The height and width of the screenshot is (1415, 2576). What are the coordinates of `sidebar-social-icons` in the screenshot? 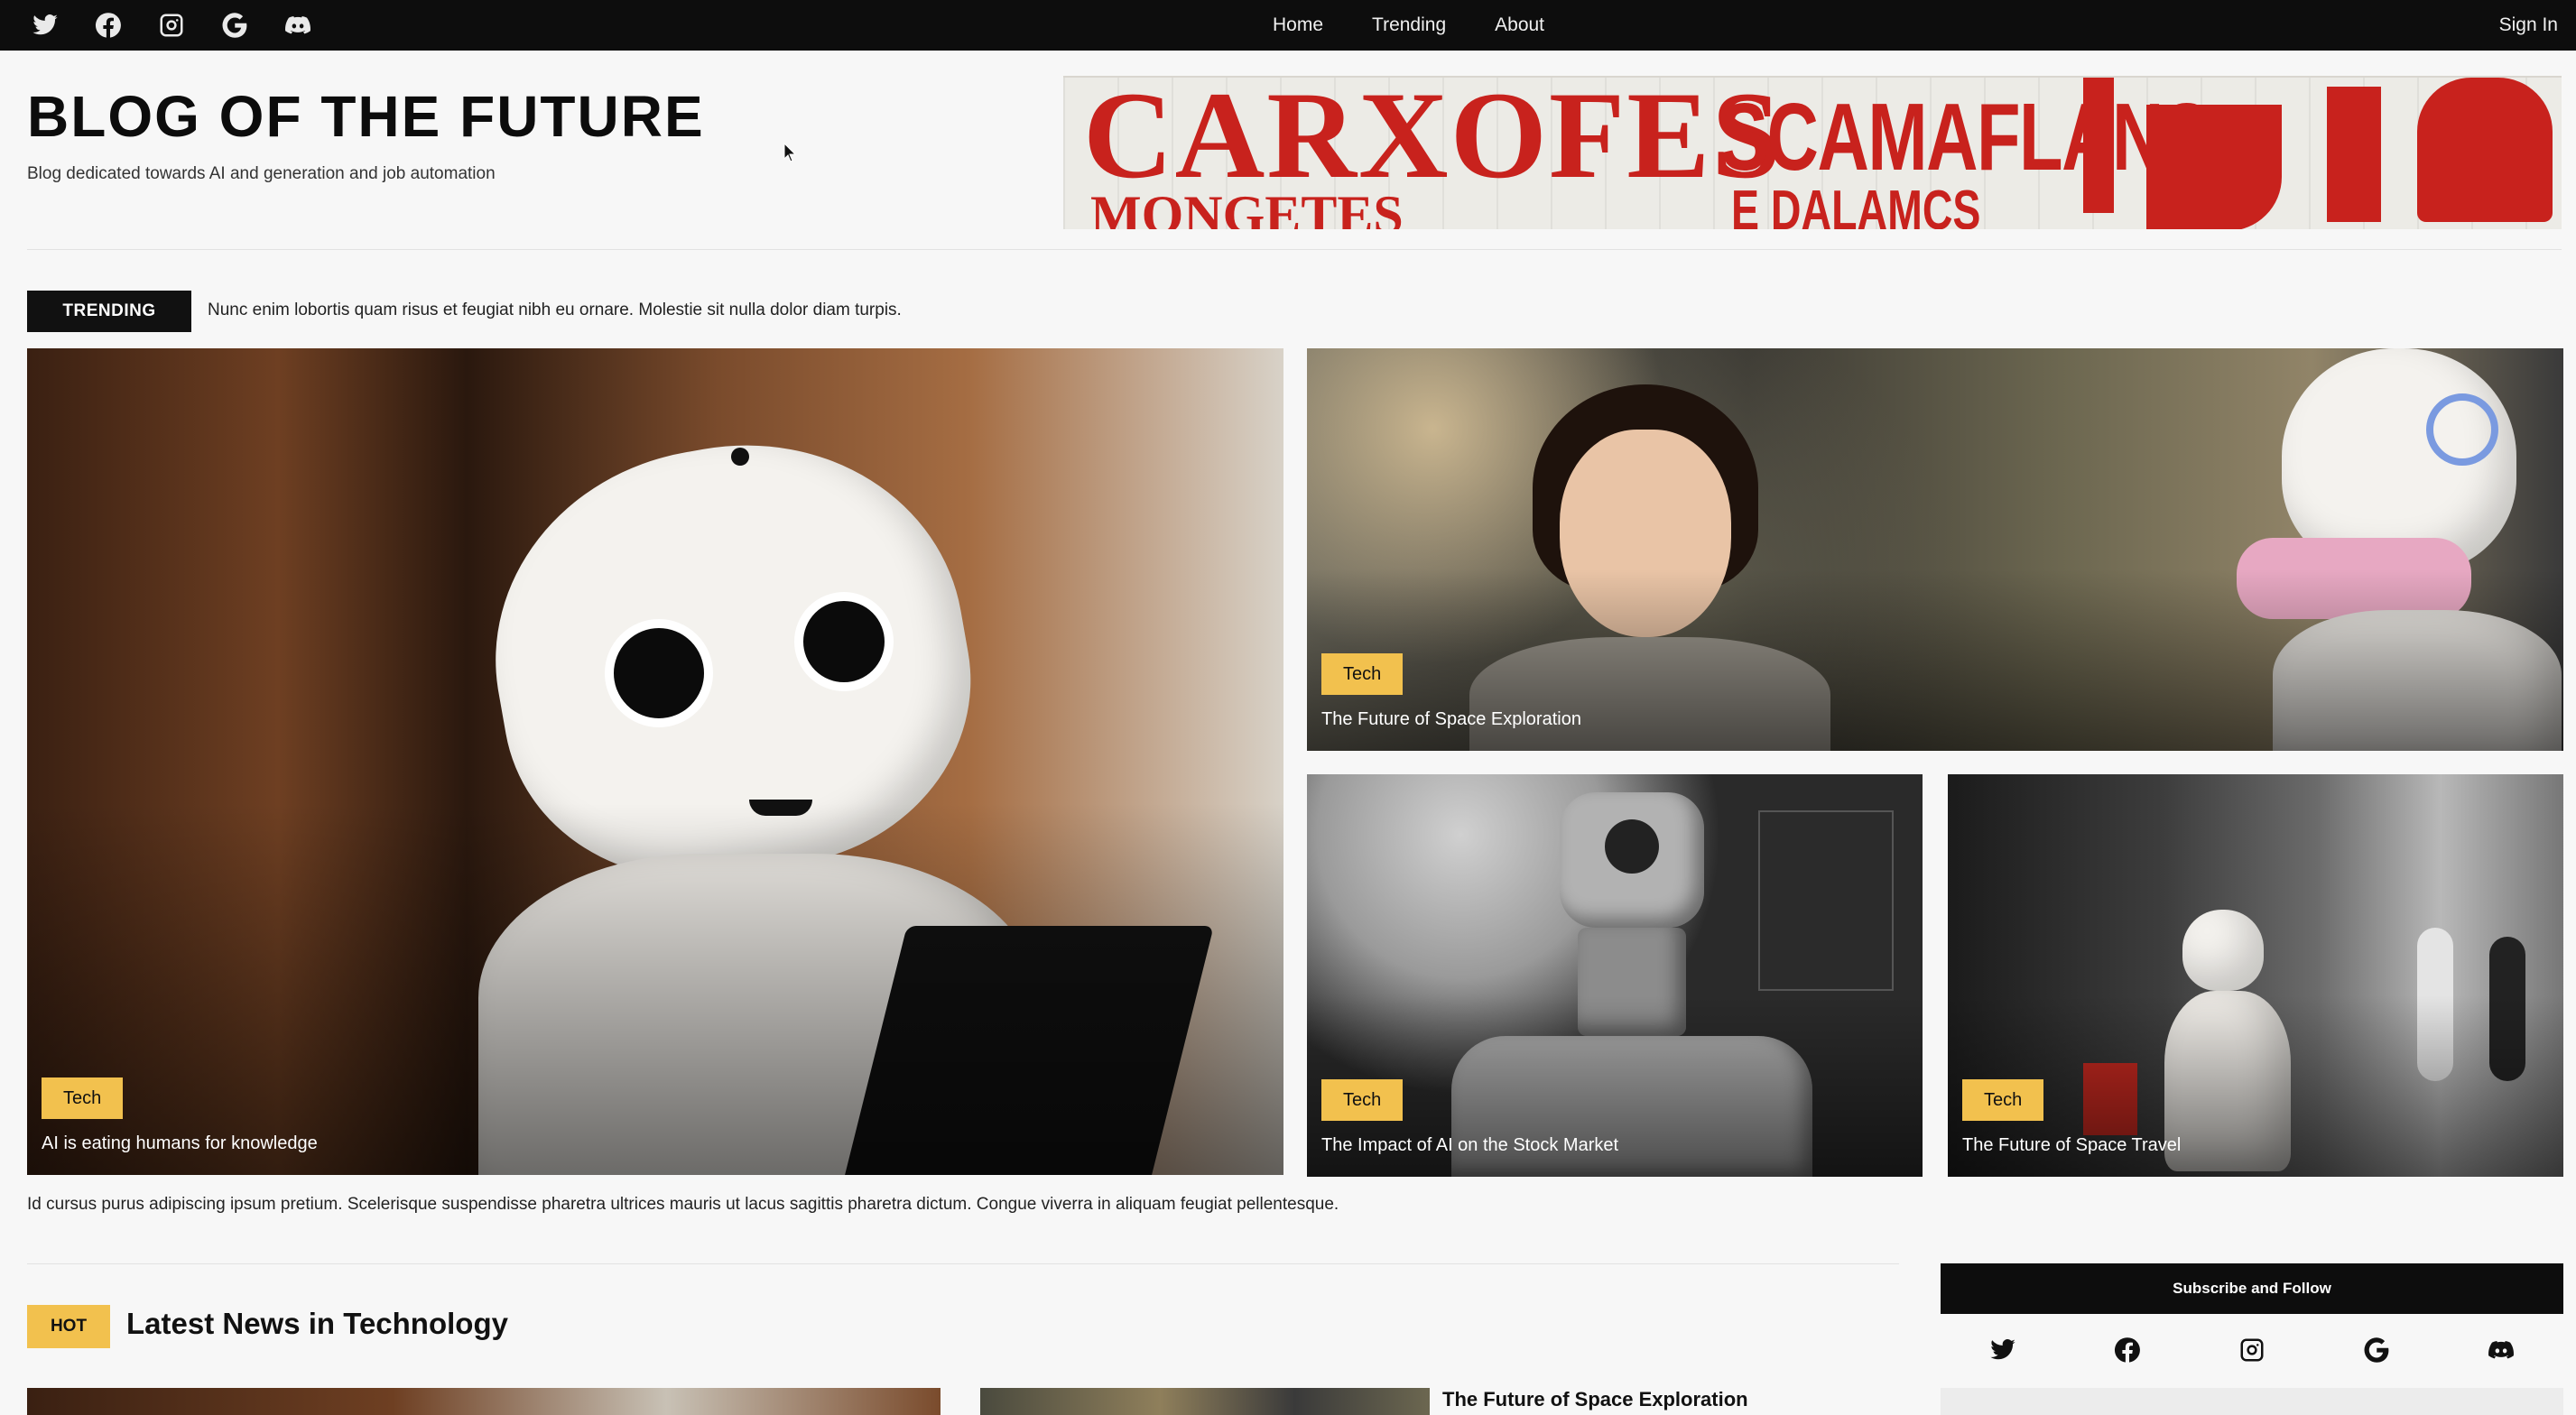 It's located at (2252, 1350).